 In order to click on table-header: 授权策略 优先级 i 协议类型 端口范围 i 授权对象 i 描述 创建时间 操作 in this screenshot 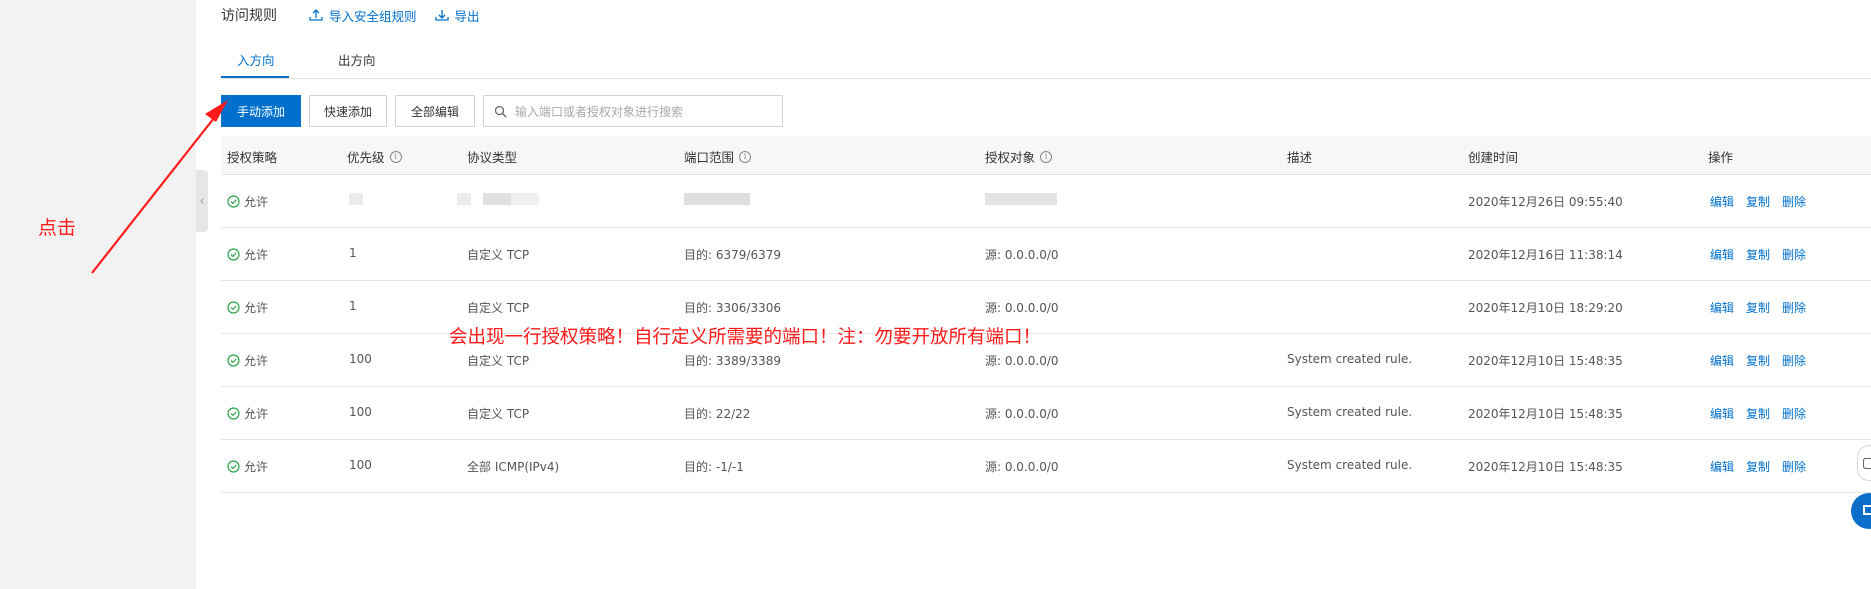, I will do `click(1046, 155)`.